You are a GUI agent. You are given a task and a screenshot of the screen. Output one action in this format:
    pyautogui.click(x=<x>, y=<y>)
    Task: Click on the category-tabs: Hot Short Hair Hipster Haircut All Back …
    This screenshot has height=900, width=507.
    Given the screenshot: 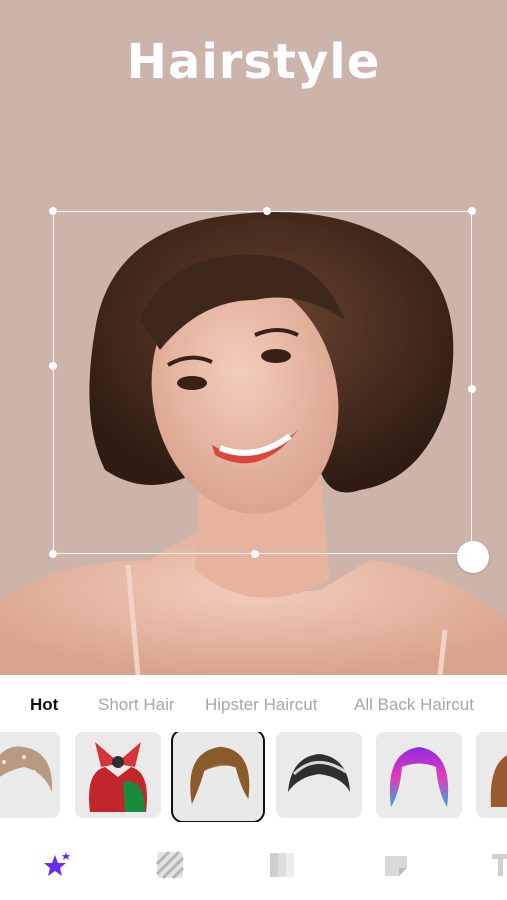 What is the action you would take?
    pyautogui.click(x=253, y=702)
    